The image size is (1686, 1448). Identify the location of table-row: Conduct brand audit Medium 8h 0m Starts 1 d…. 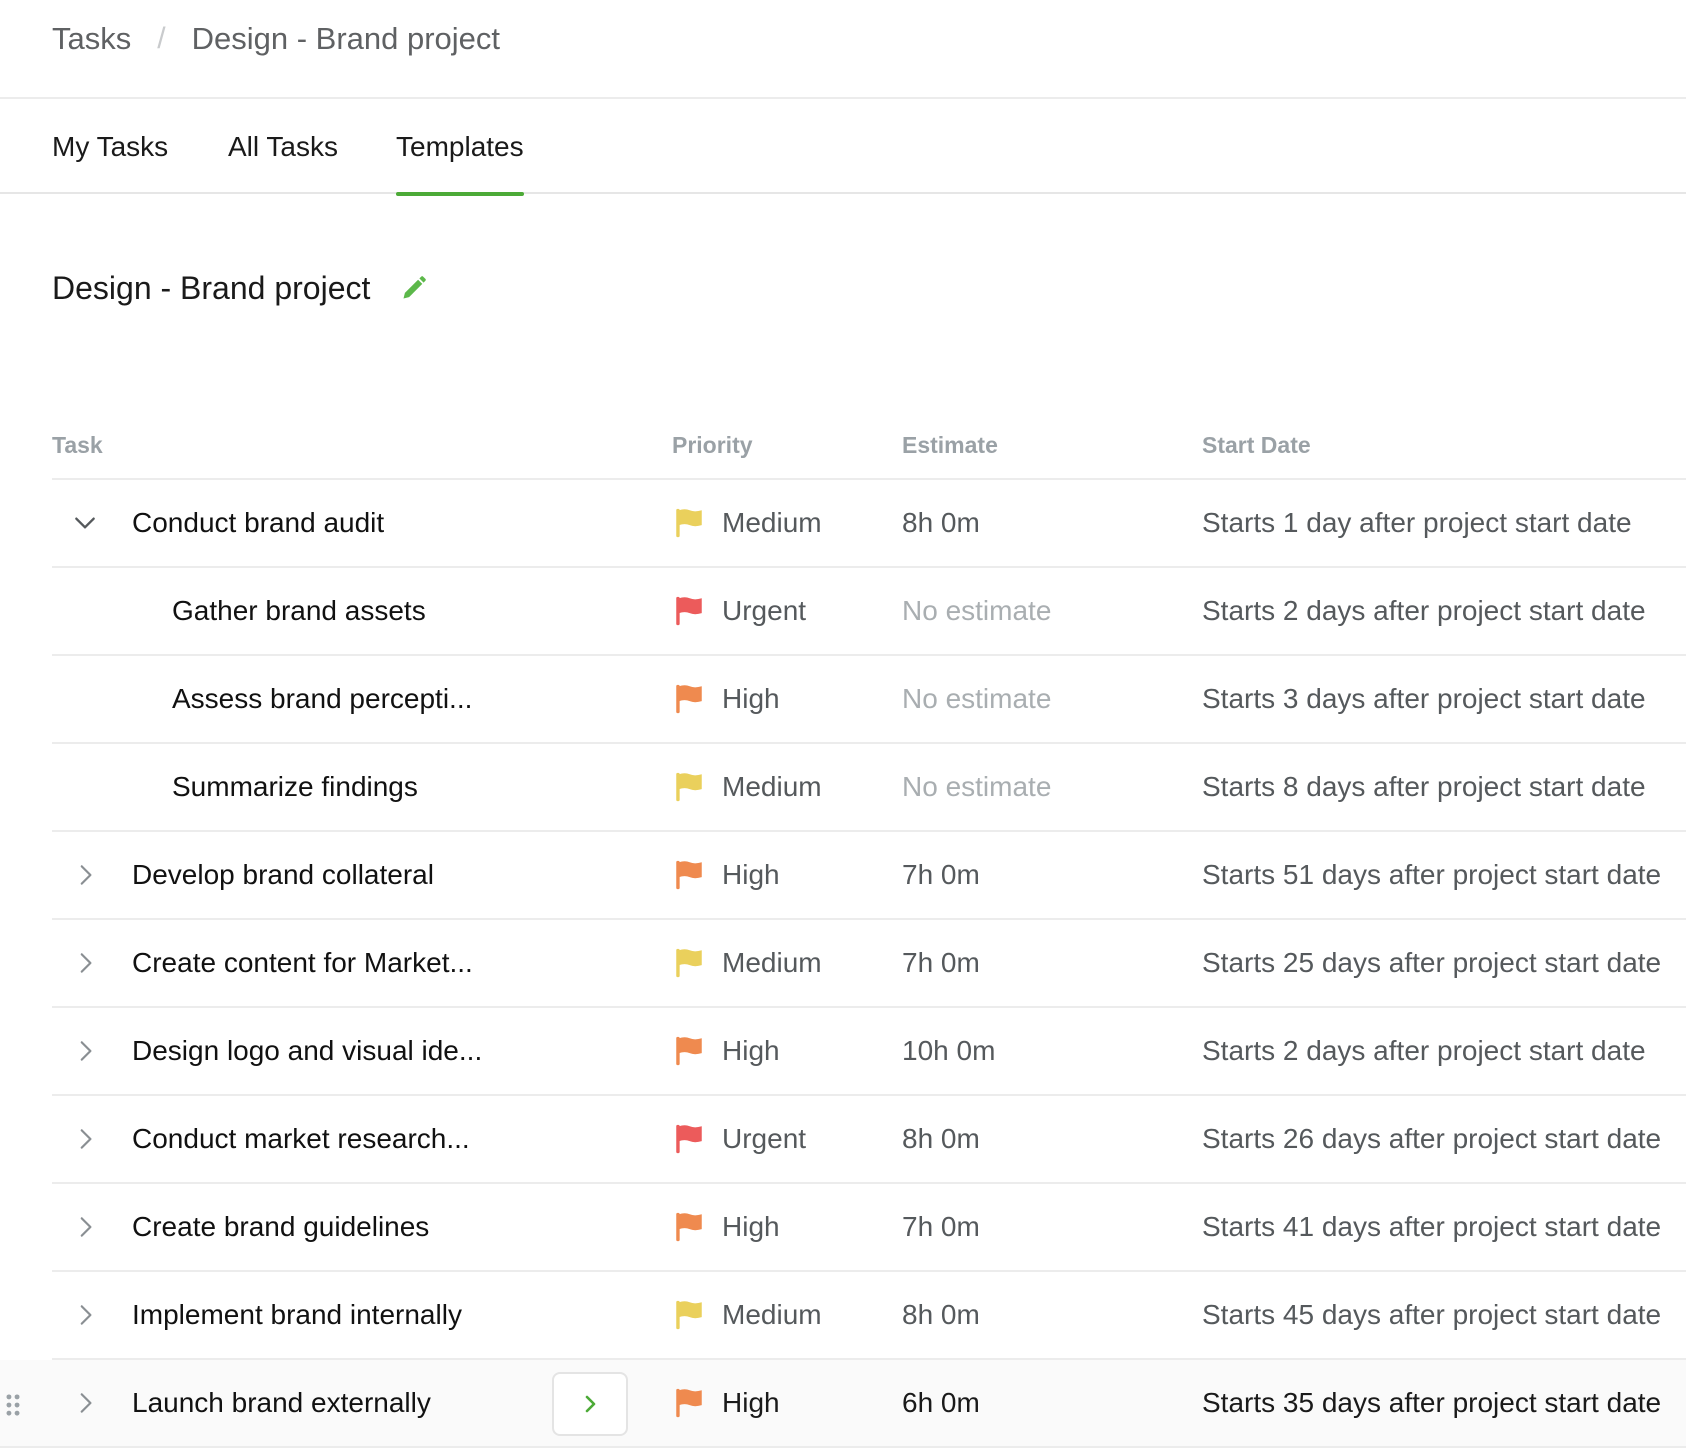
(869, 524).